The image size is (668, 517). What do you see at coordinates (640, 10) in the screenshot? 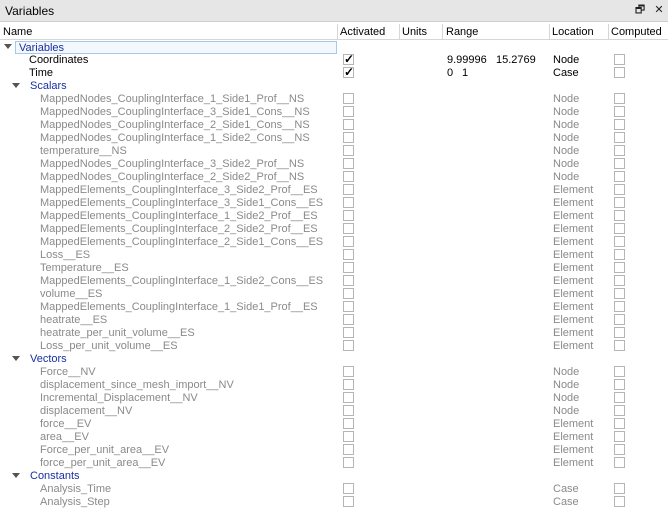
I see `restore-icon: 🗗` at bounding box center [640, 10].